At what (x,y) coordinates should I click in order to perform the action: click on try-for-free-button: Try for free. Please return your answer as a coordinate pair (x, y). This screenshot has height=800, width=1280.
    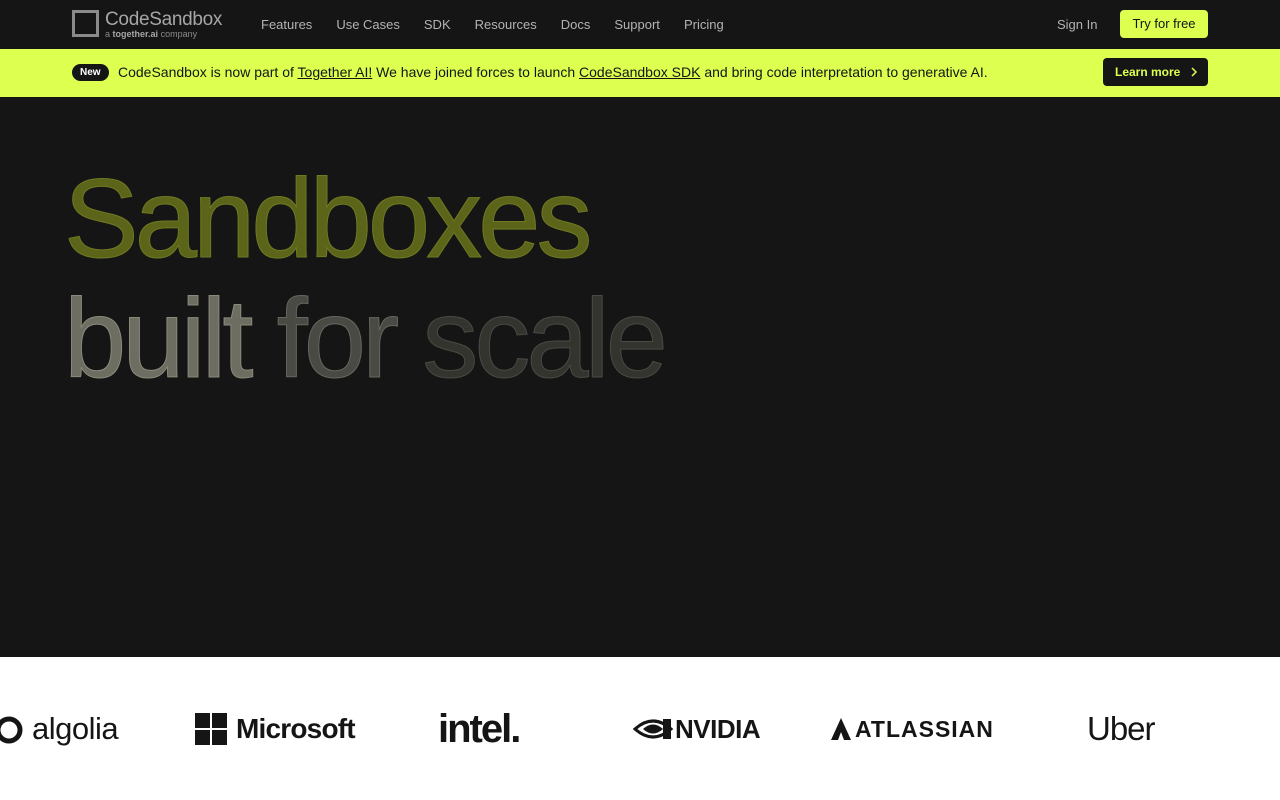
    Looking at the image, I should click on (1164, 24).